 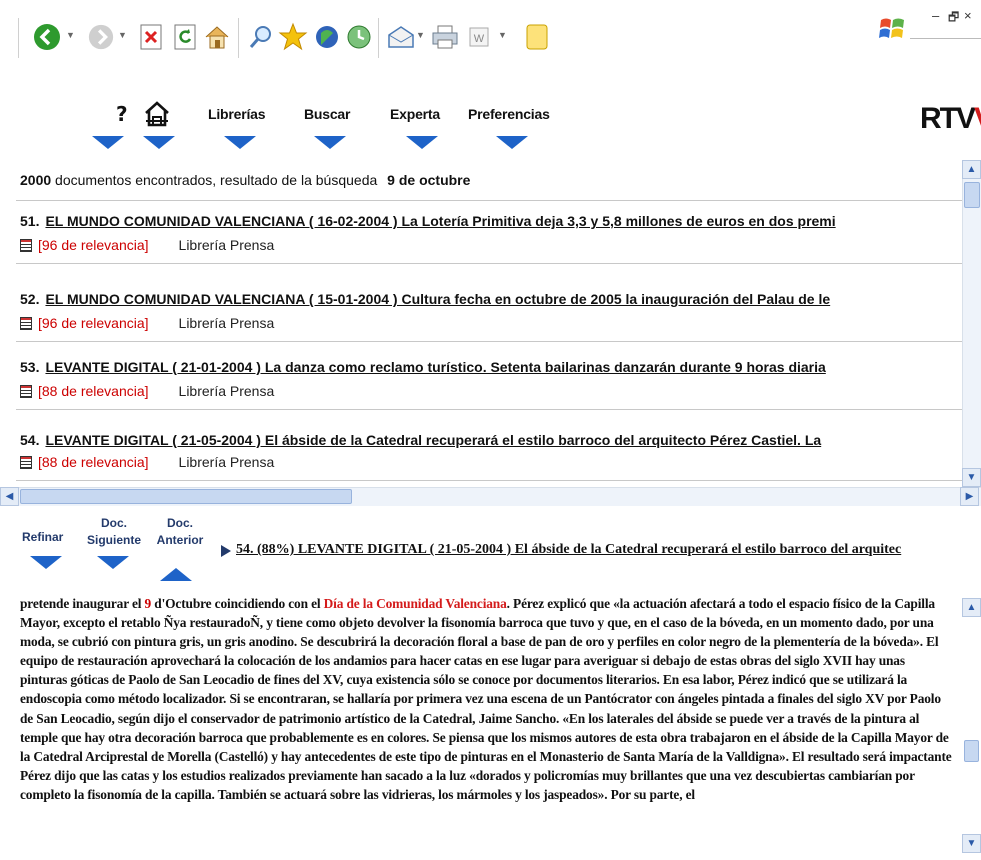 What do you see at coordinates (151, 37) in the screenshot?
I see `stop-icon` at bounding box center [151, 37].